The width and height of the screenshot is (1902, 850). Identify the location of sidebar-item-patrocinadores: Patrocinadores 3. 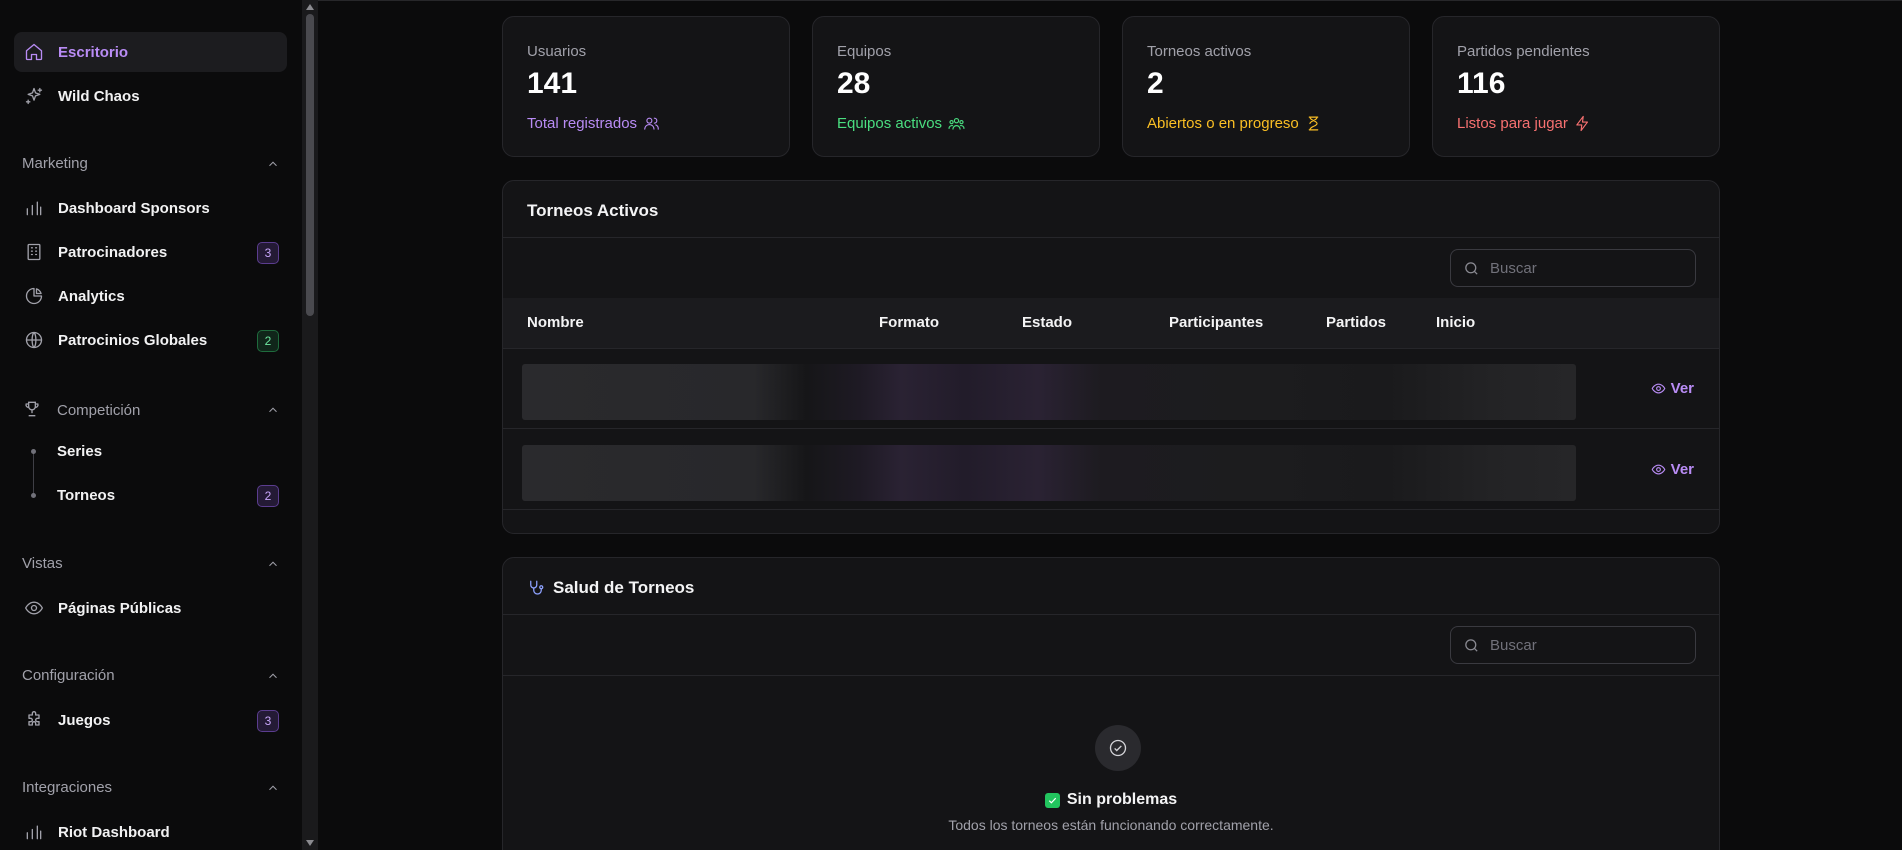
(150, 252).